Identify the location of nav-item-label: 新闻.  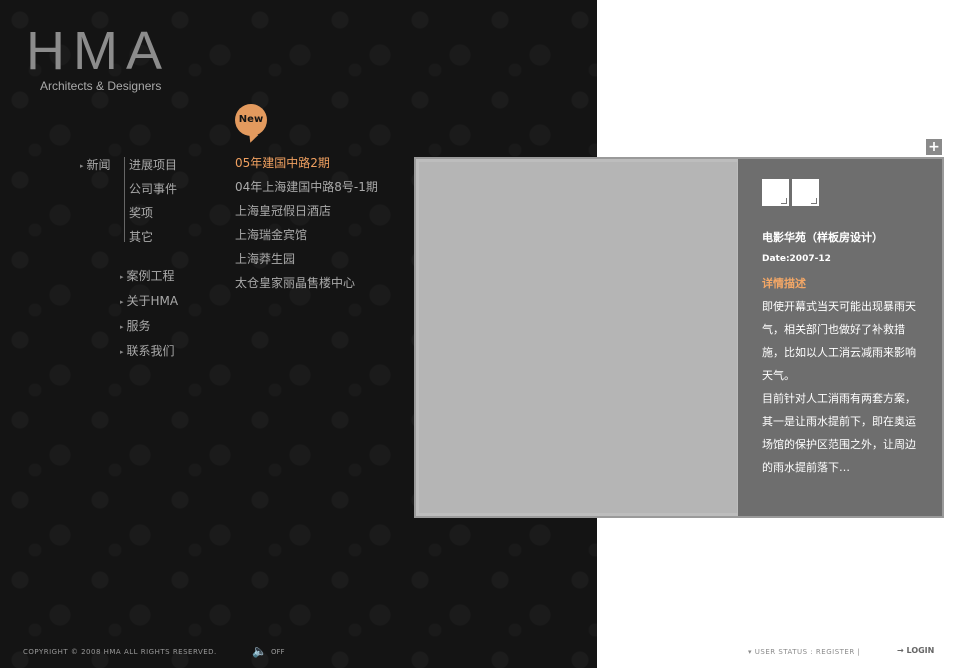
(98, 165).